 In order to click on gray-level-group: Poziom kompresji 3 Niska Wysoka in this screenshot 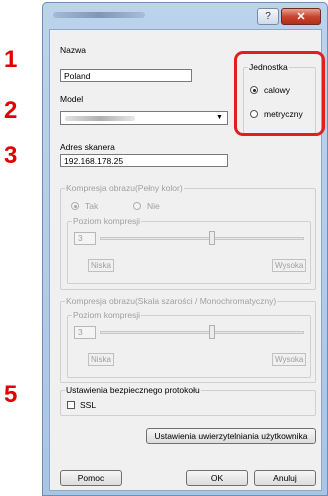, I will do `click(189, 344)`.